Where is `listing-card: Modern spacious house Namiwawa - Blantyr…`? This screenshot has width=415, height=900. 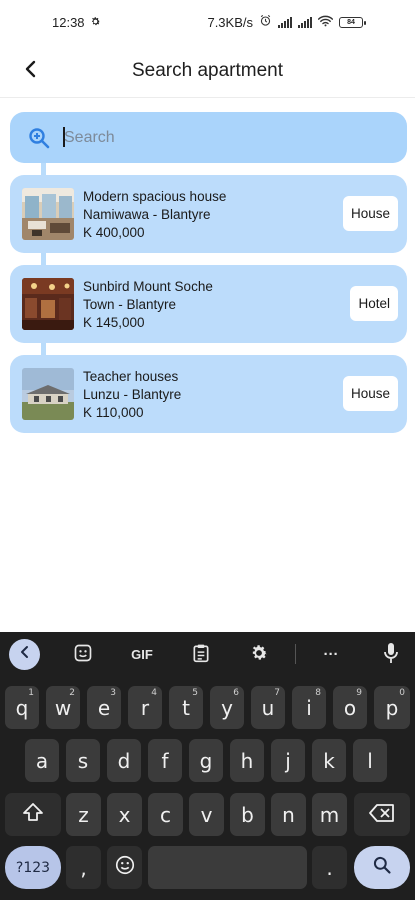
listing-card: Modern spacious house Namiwawa - Blantyr… is located at coordinates (208, 214).